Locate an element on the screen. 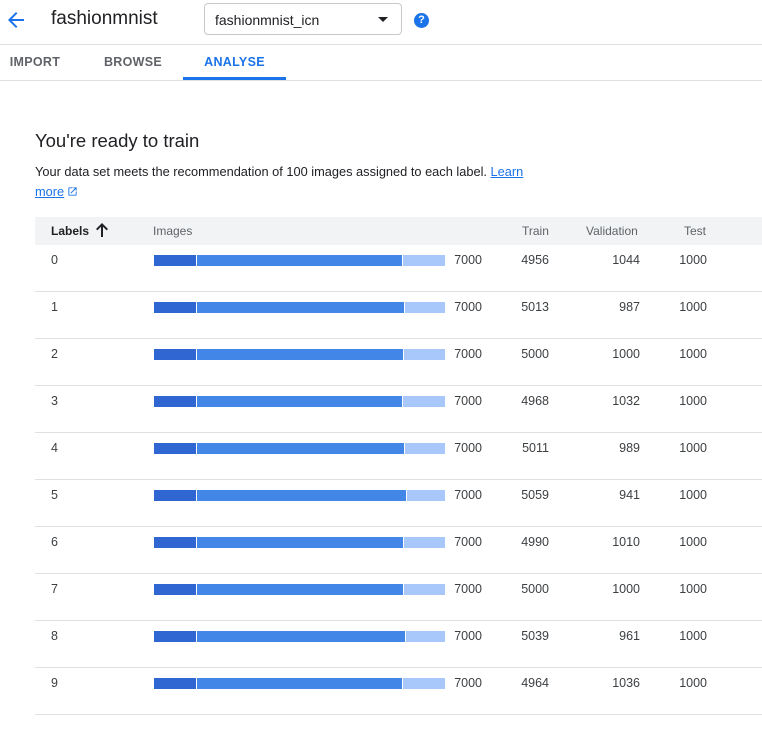  help-icon: ? is located at coordinates (421, 20).